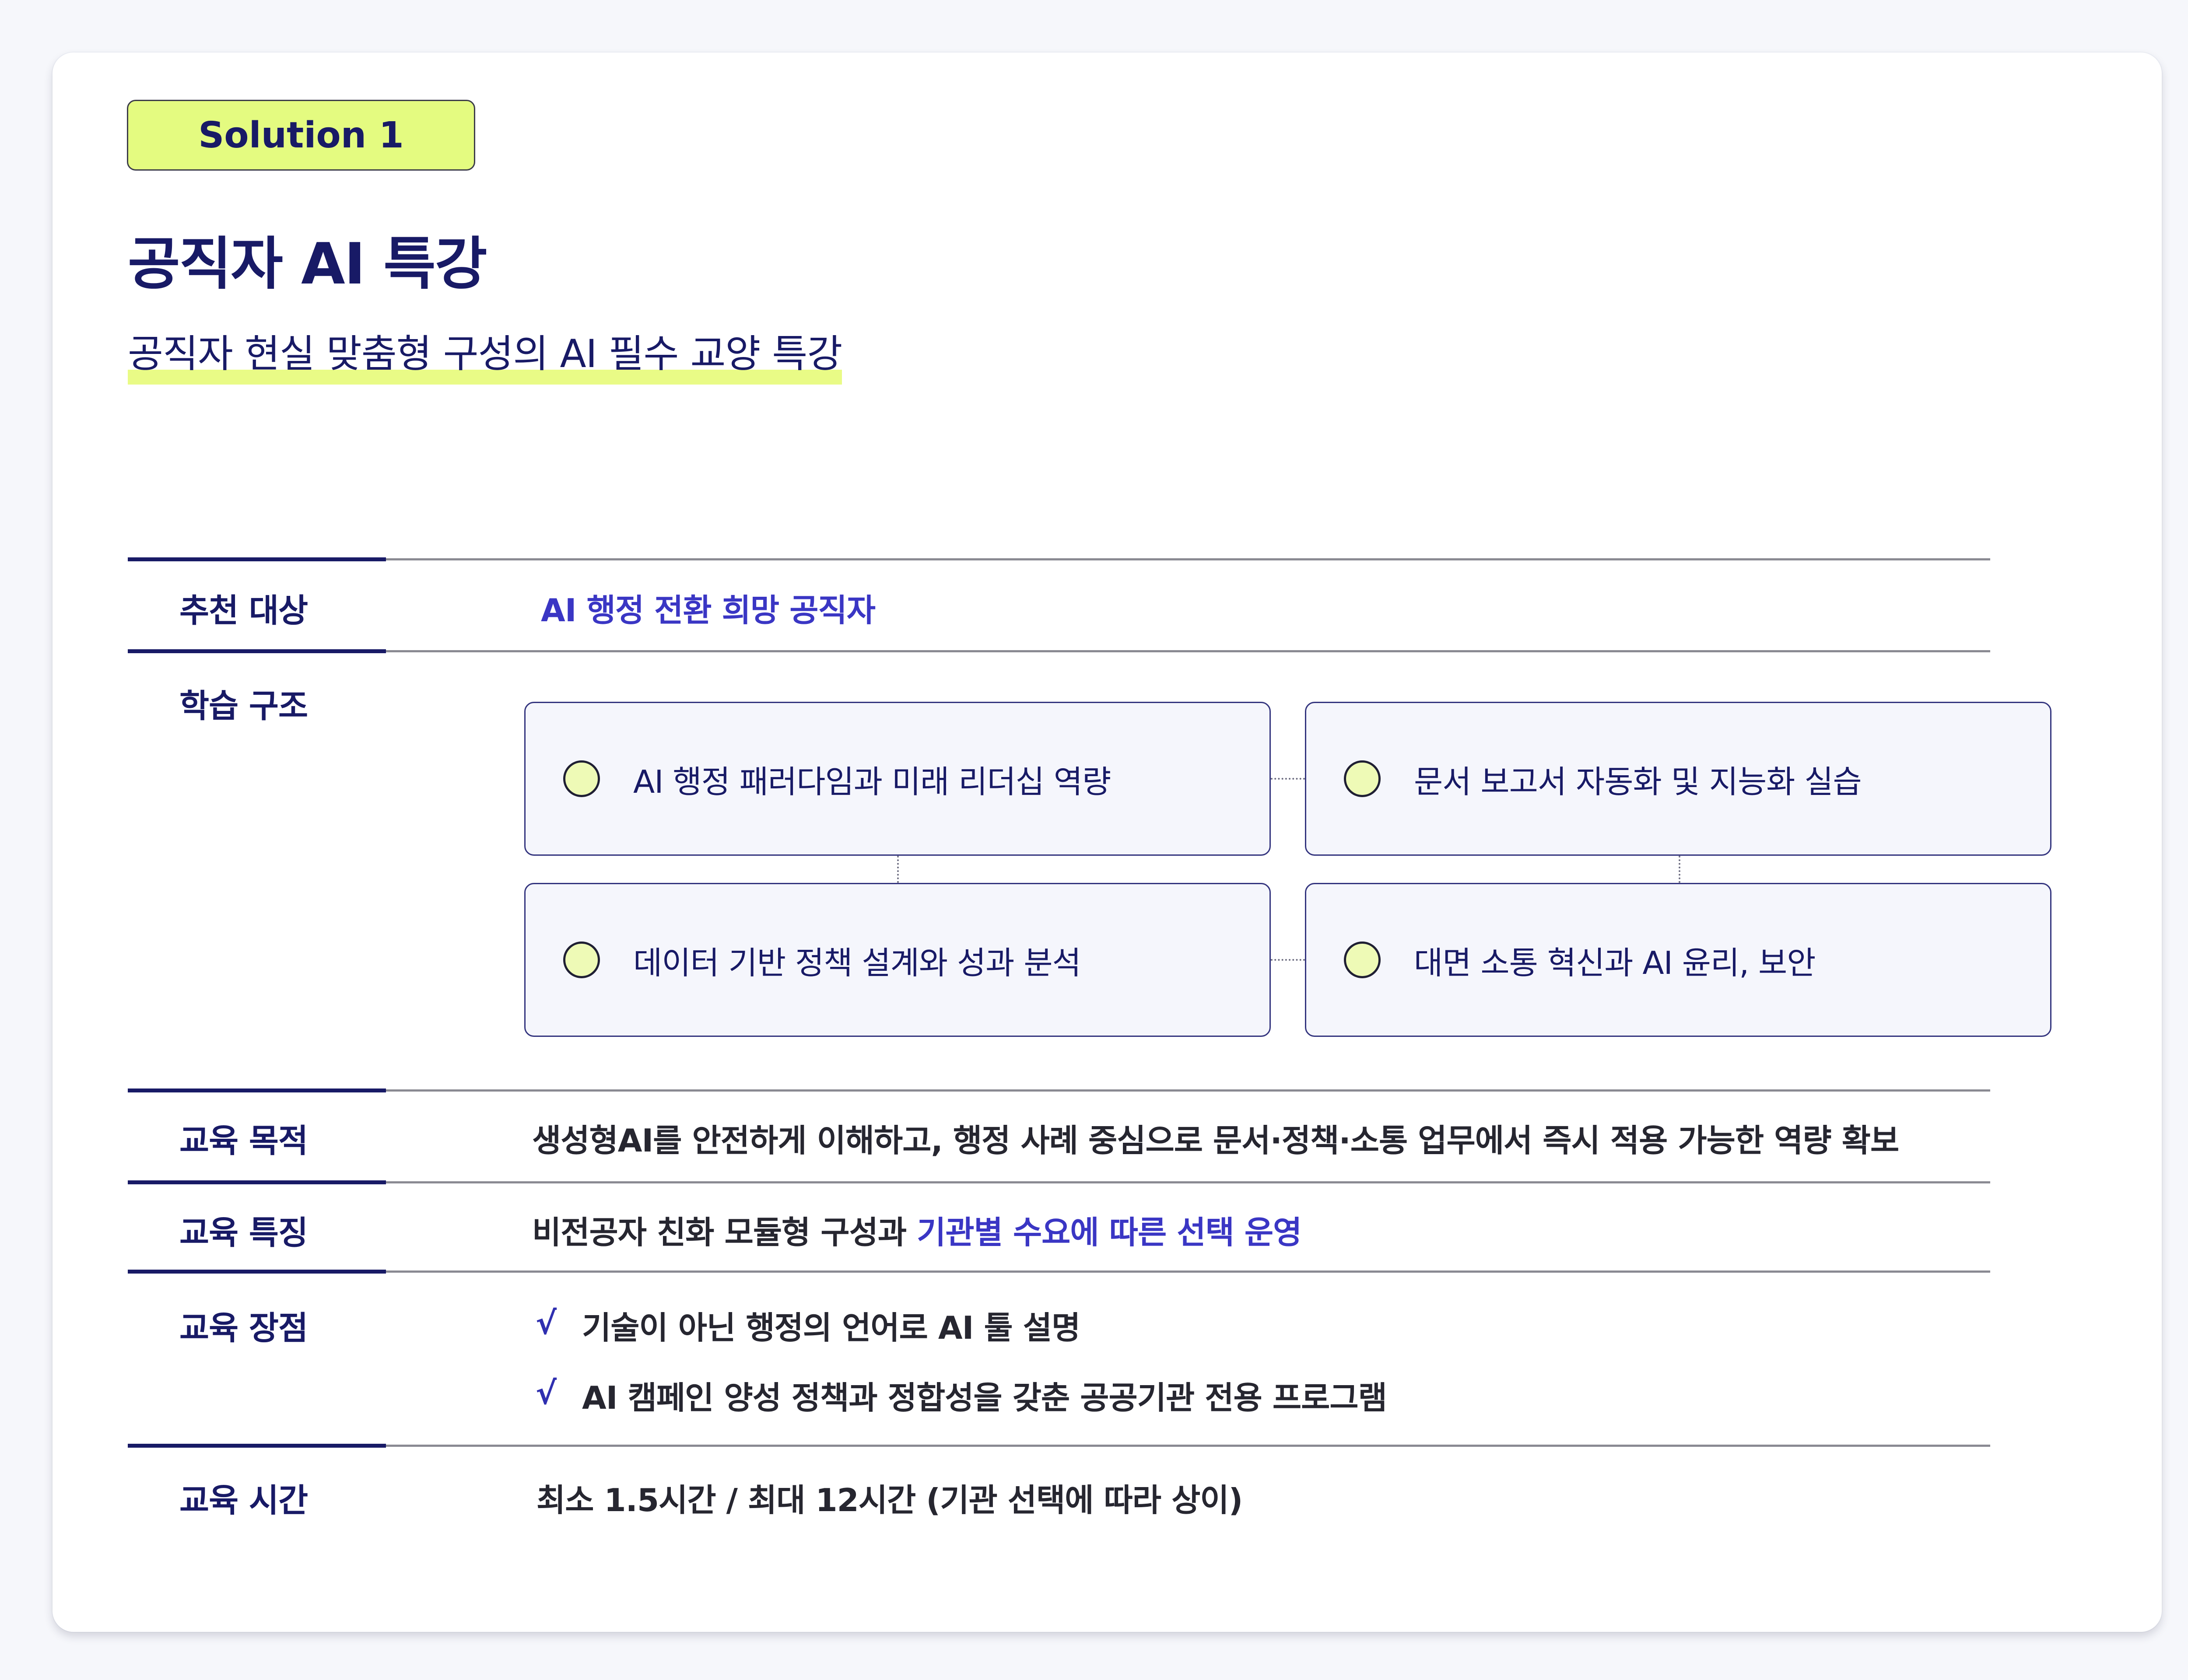  I want to click on connector-top, so click(1288, 779).